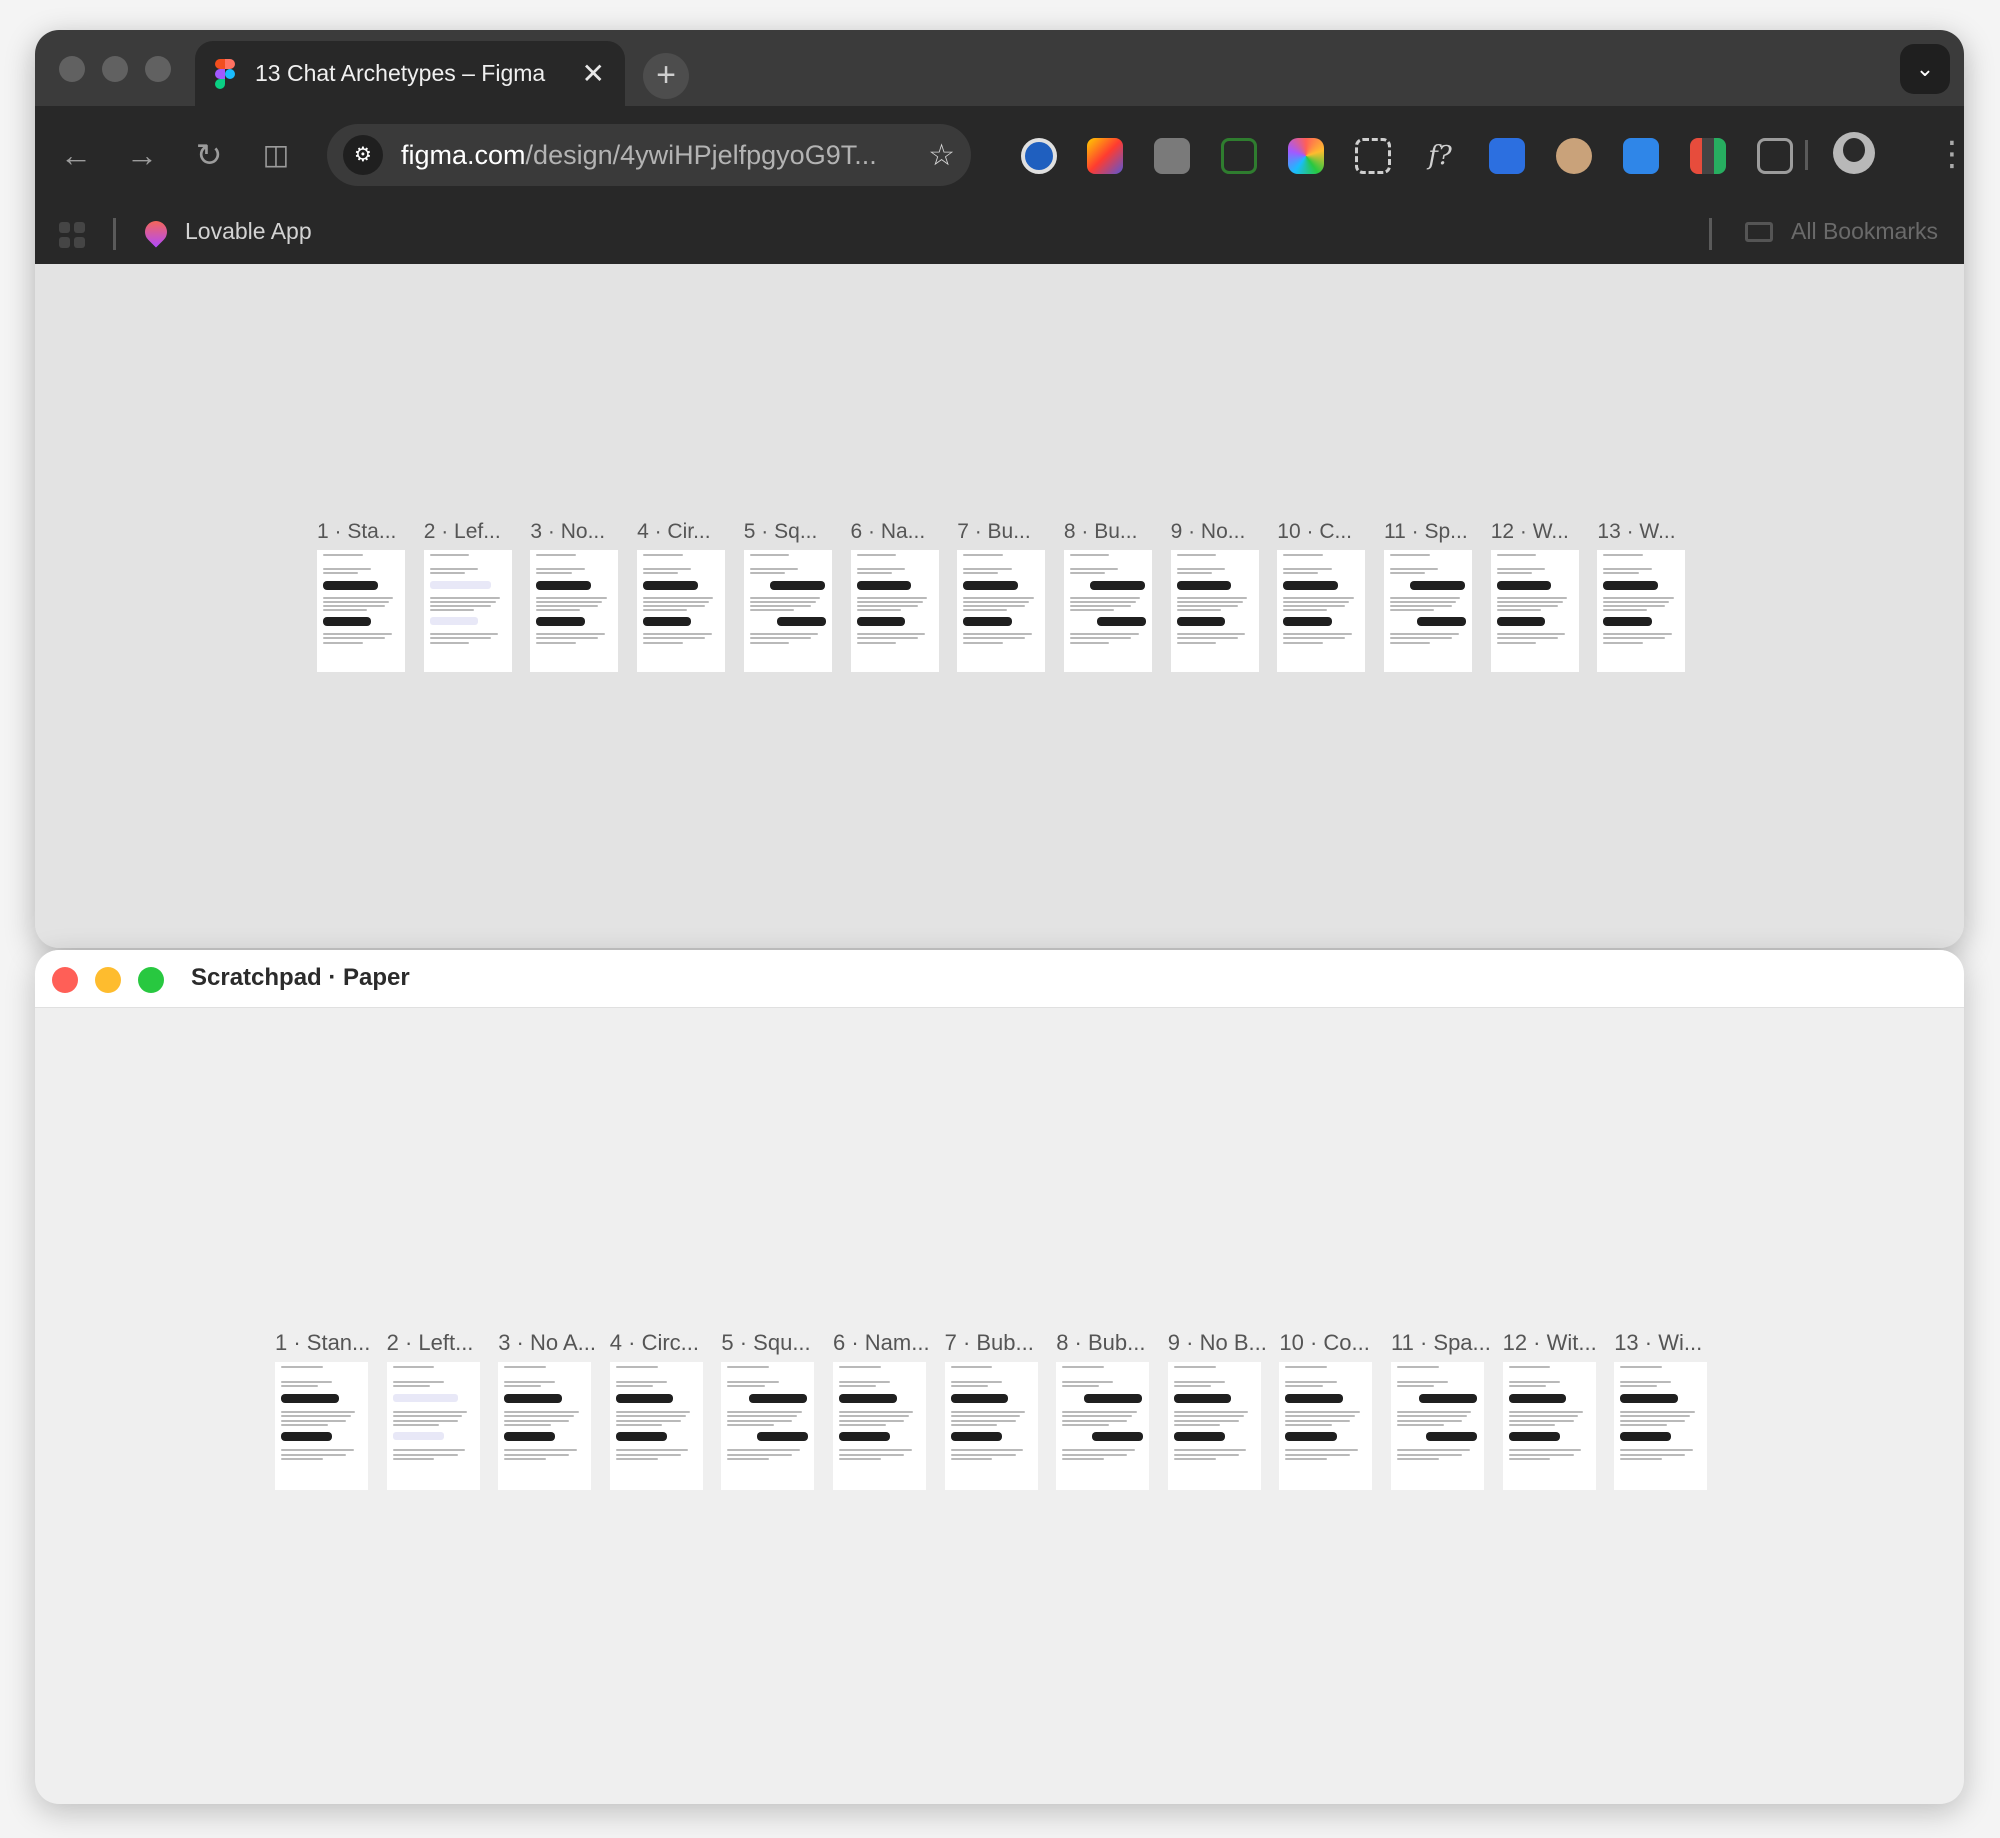  Describe the element at coordinates (1574, 156) in the screenshot. I see `glasses-icon` at that location.